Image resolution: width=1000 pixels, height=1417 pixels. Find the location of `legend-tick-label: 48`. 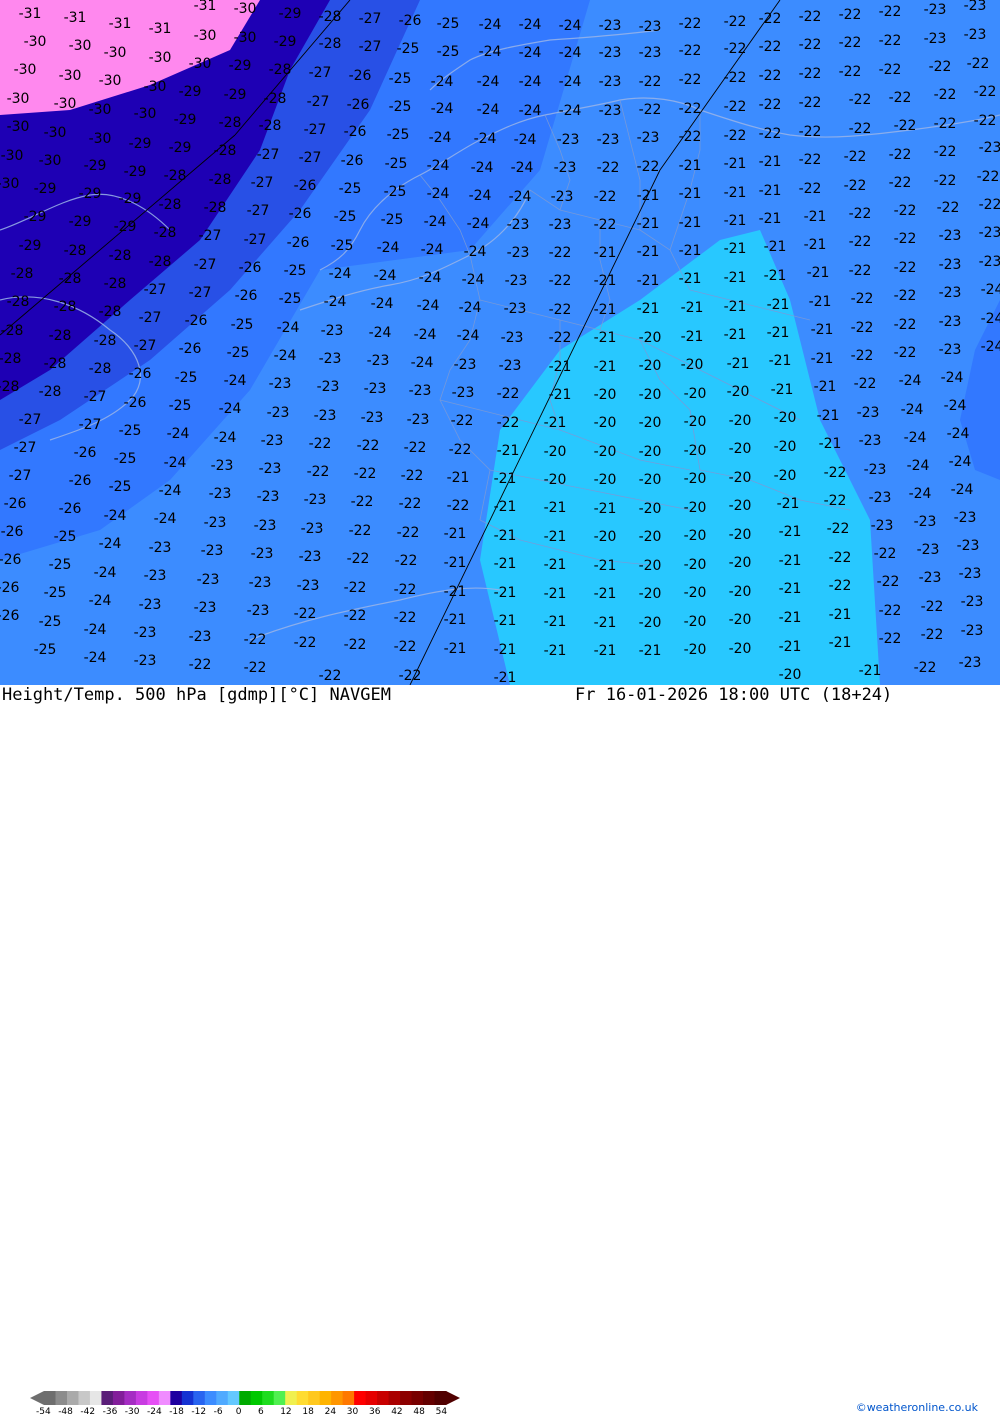

legend-tick-label: 48 is located at coordinates (419, 1412).